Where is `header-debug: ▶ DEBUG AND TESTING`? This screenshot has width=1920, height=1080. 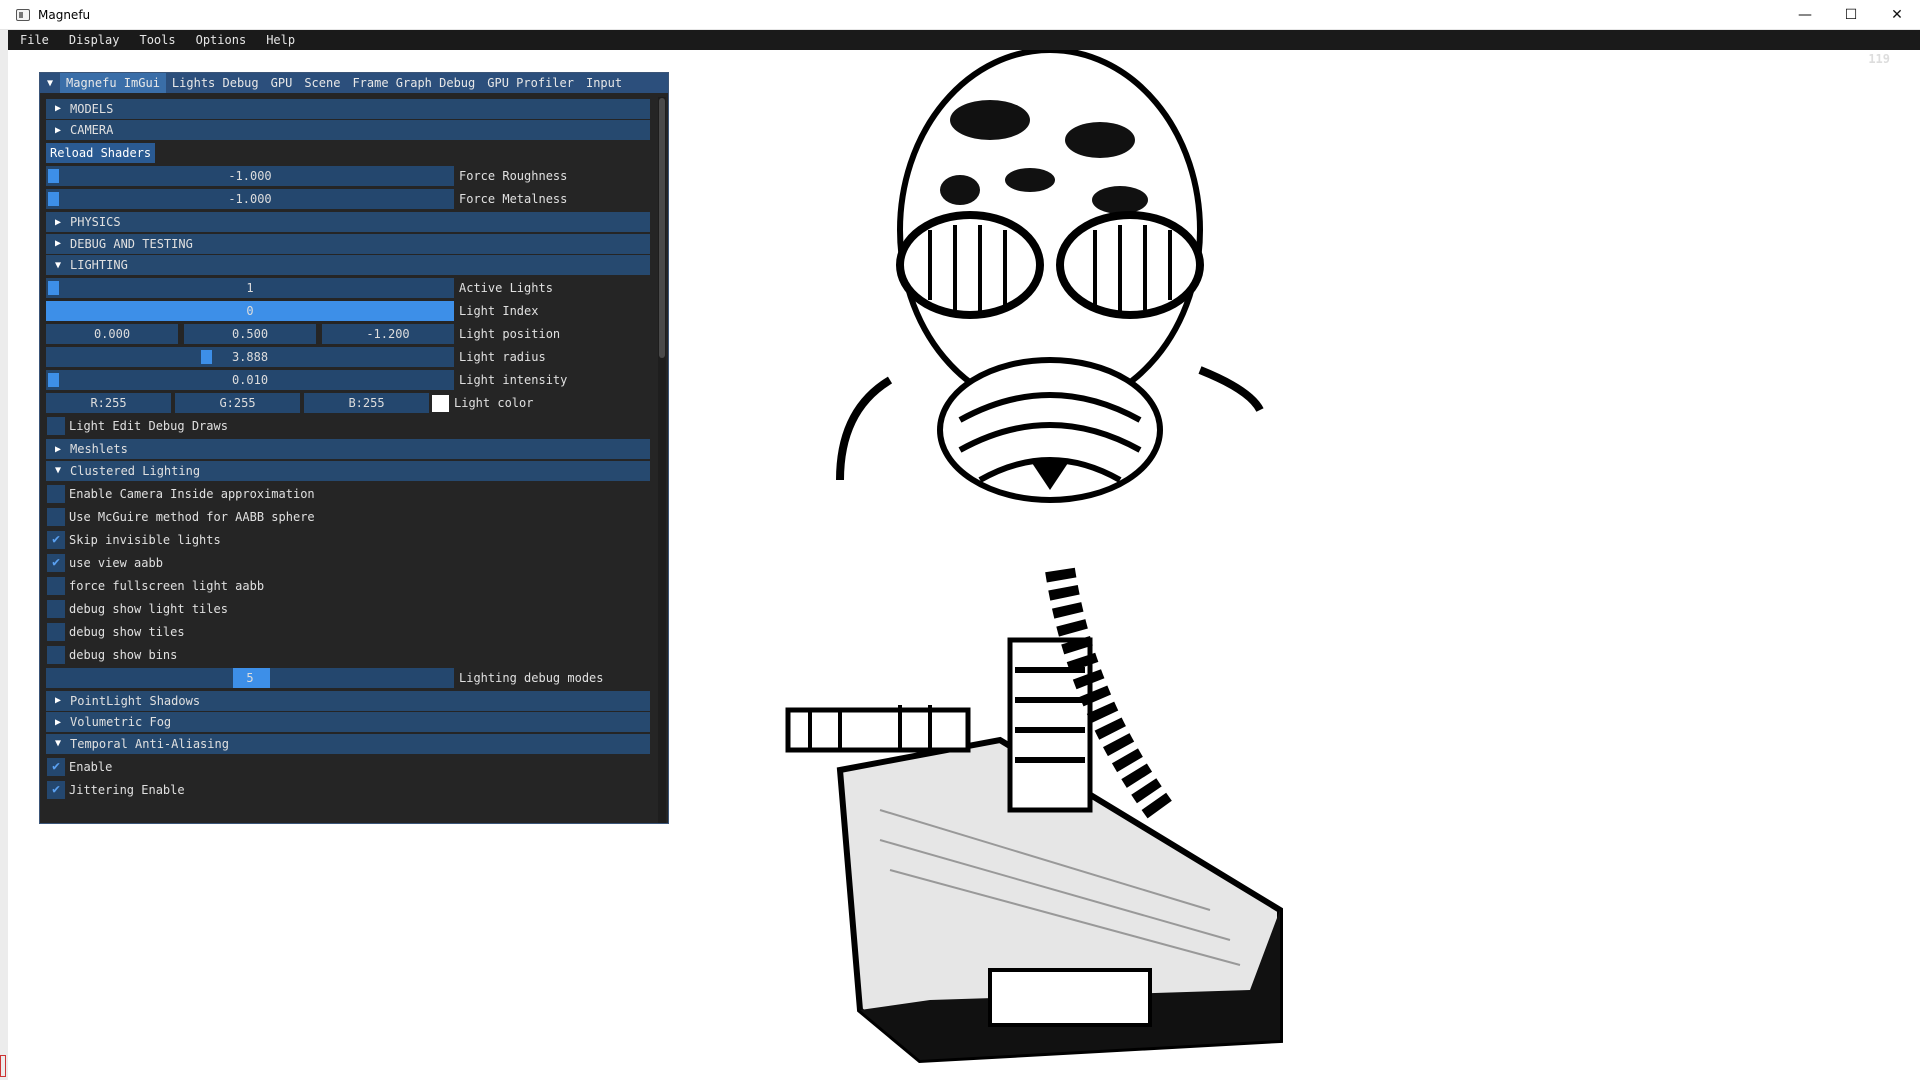 header-debug: ▶ DEBUG AND TESTING is located at coordinates (348, 243).